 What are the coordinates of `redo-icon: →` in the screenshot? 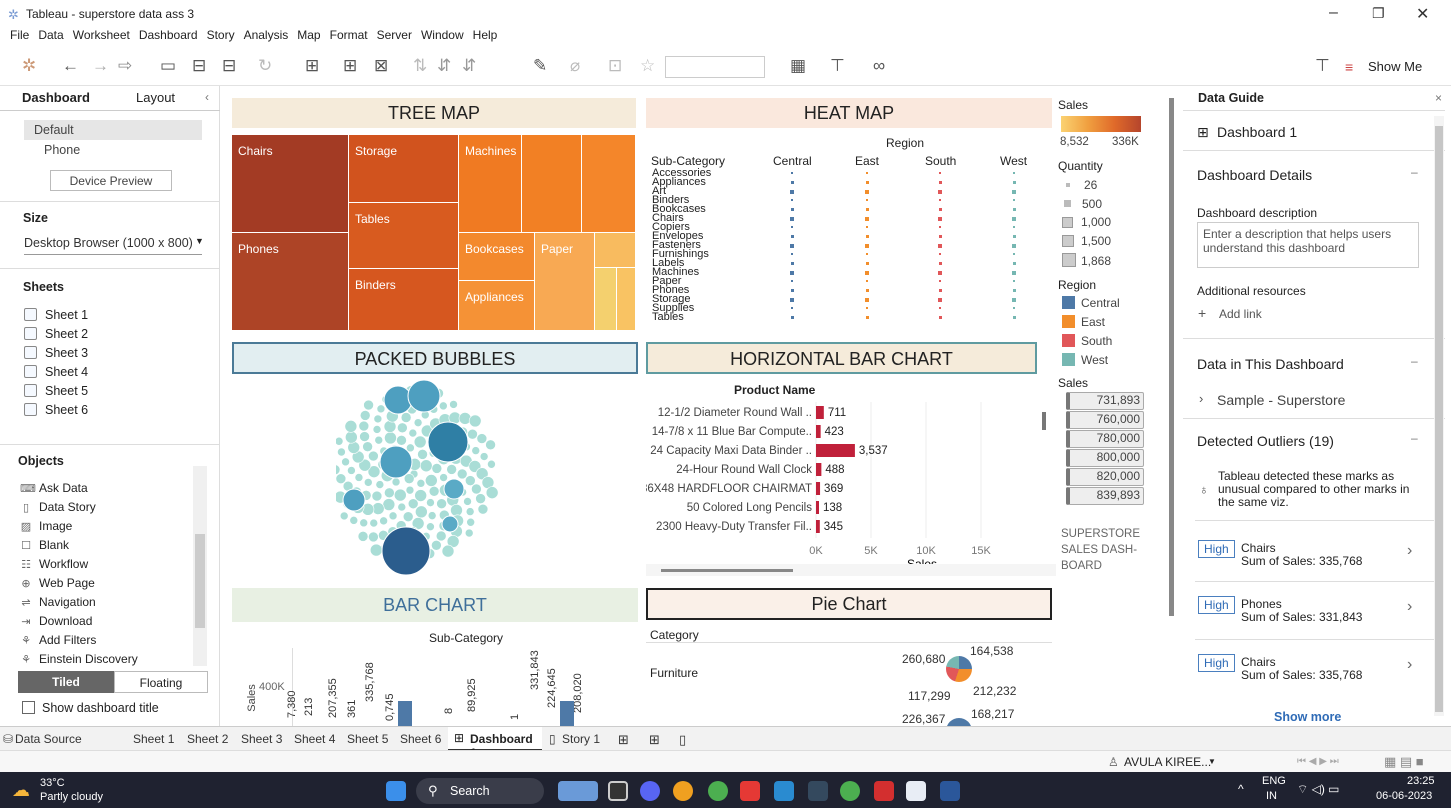 It's located at (100, 66).